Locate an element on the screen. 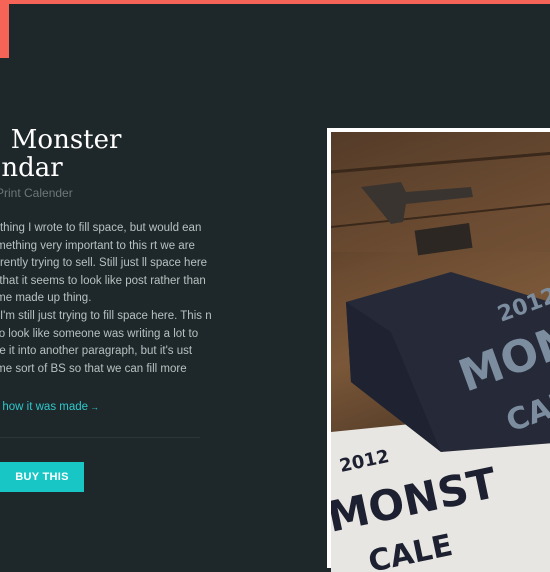 Image resolution: width=550 pixels, height=572 pixels. page-title: 2 Monster endar is located at coordinates (153, 154).